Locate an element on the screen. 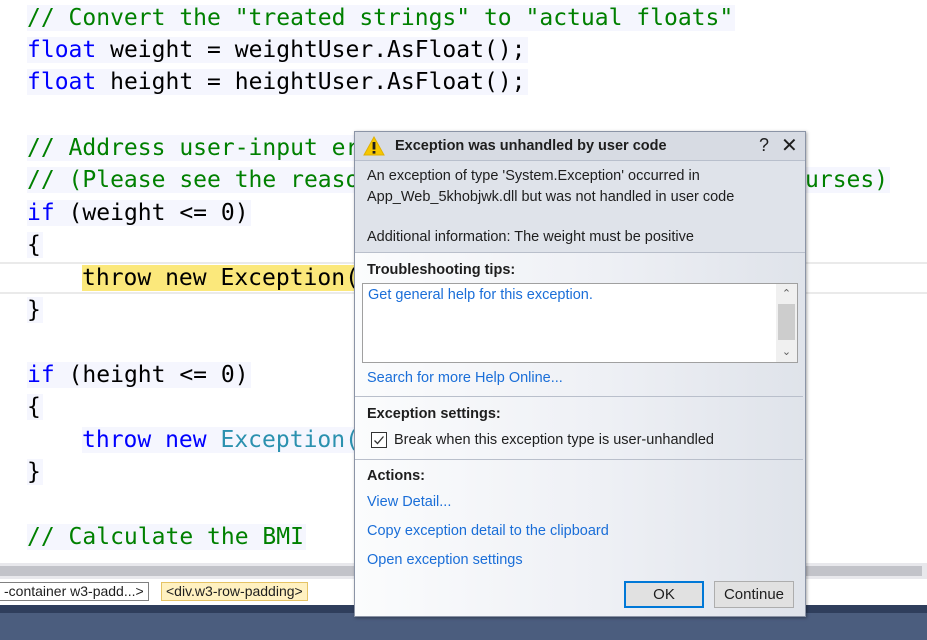 The image size is (927, 640). help-button: ? is located at coordinates (764, 145).